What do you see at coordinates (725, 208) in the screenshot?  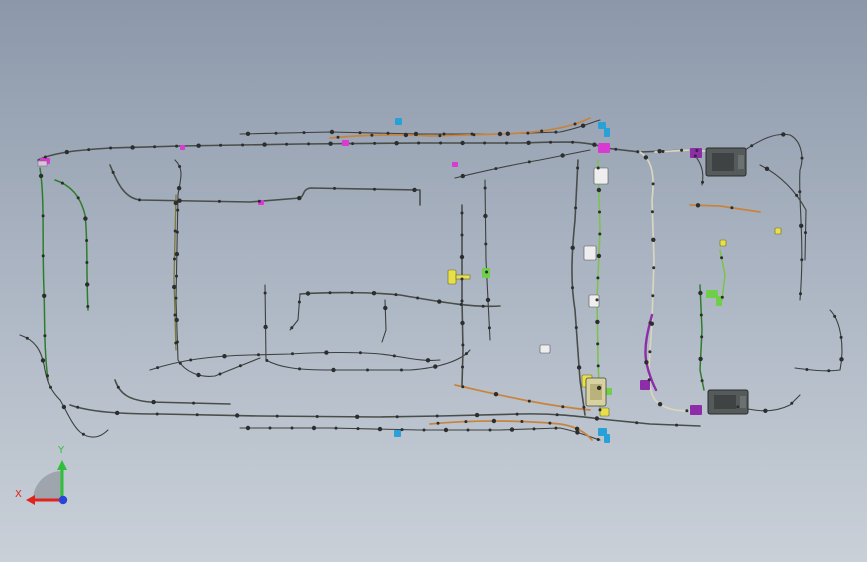 I see `harness-front-mid-orange` at bounding box center [725, 208].